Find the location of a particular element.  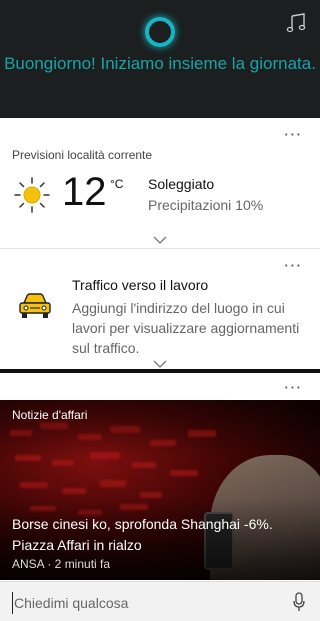

news-category-label: Notizie d'affari is located at coordinates (50, 415).